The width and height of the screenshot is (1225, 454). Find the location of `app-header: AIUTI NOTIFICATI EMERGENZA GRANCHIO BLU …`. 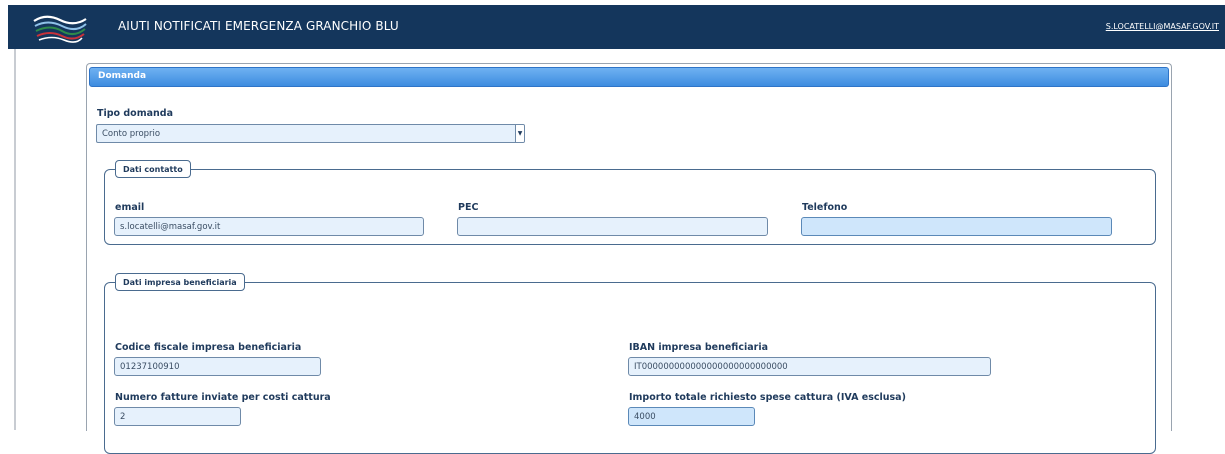

app-header: AIUTI NOTIFICATI EMERGENZA GRANCHIO BLU … is located at coordinates (616, 27).